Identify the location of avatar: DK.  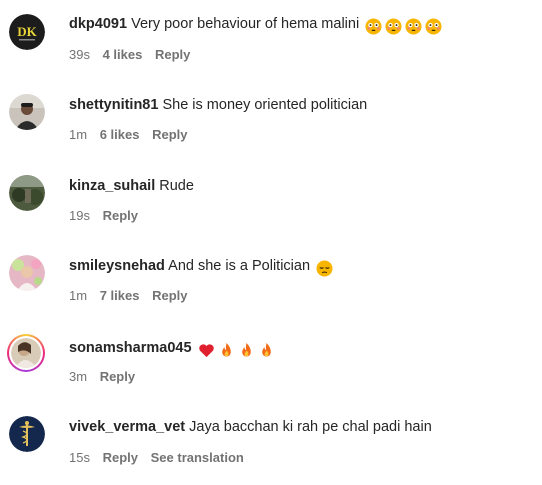
(27, 32).